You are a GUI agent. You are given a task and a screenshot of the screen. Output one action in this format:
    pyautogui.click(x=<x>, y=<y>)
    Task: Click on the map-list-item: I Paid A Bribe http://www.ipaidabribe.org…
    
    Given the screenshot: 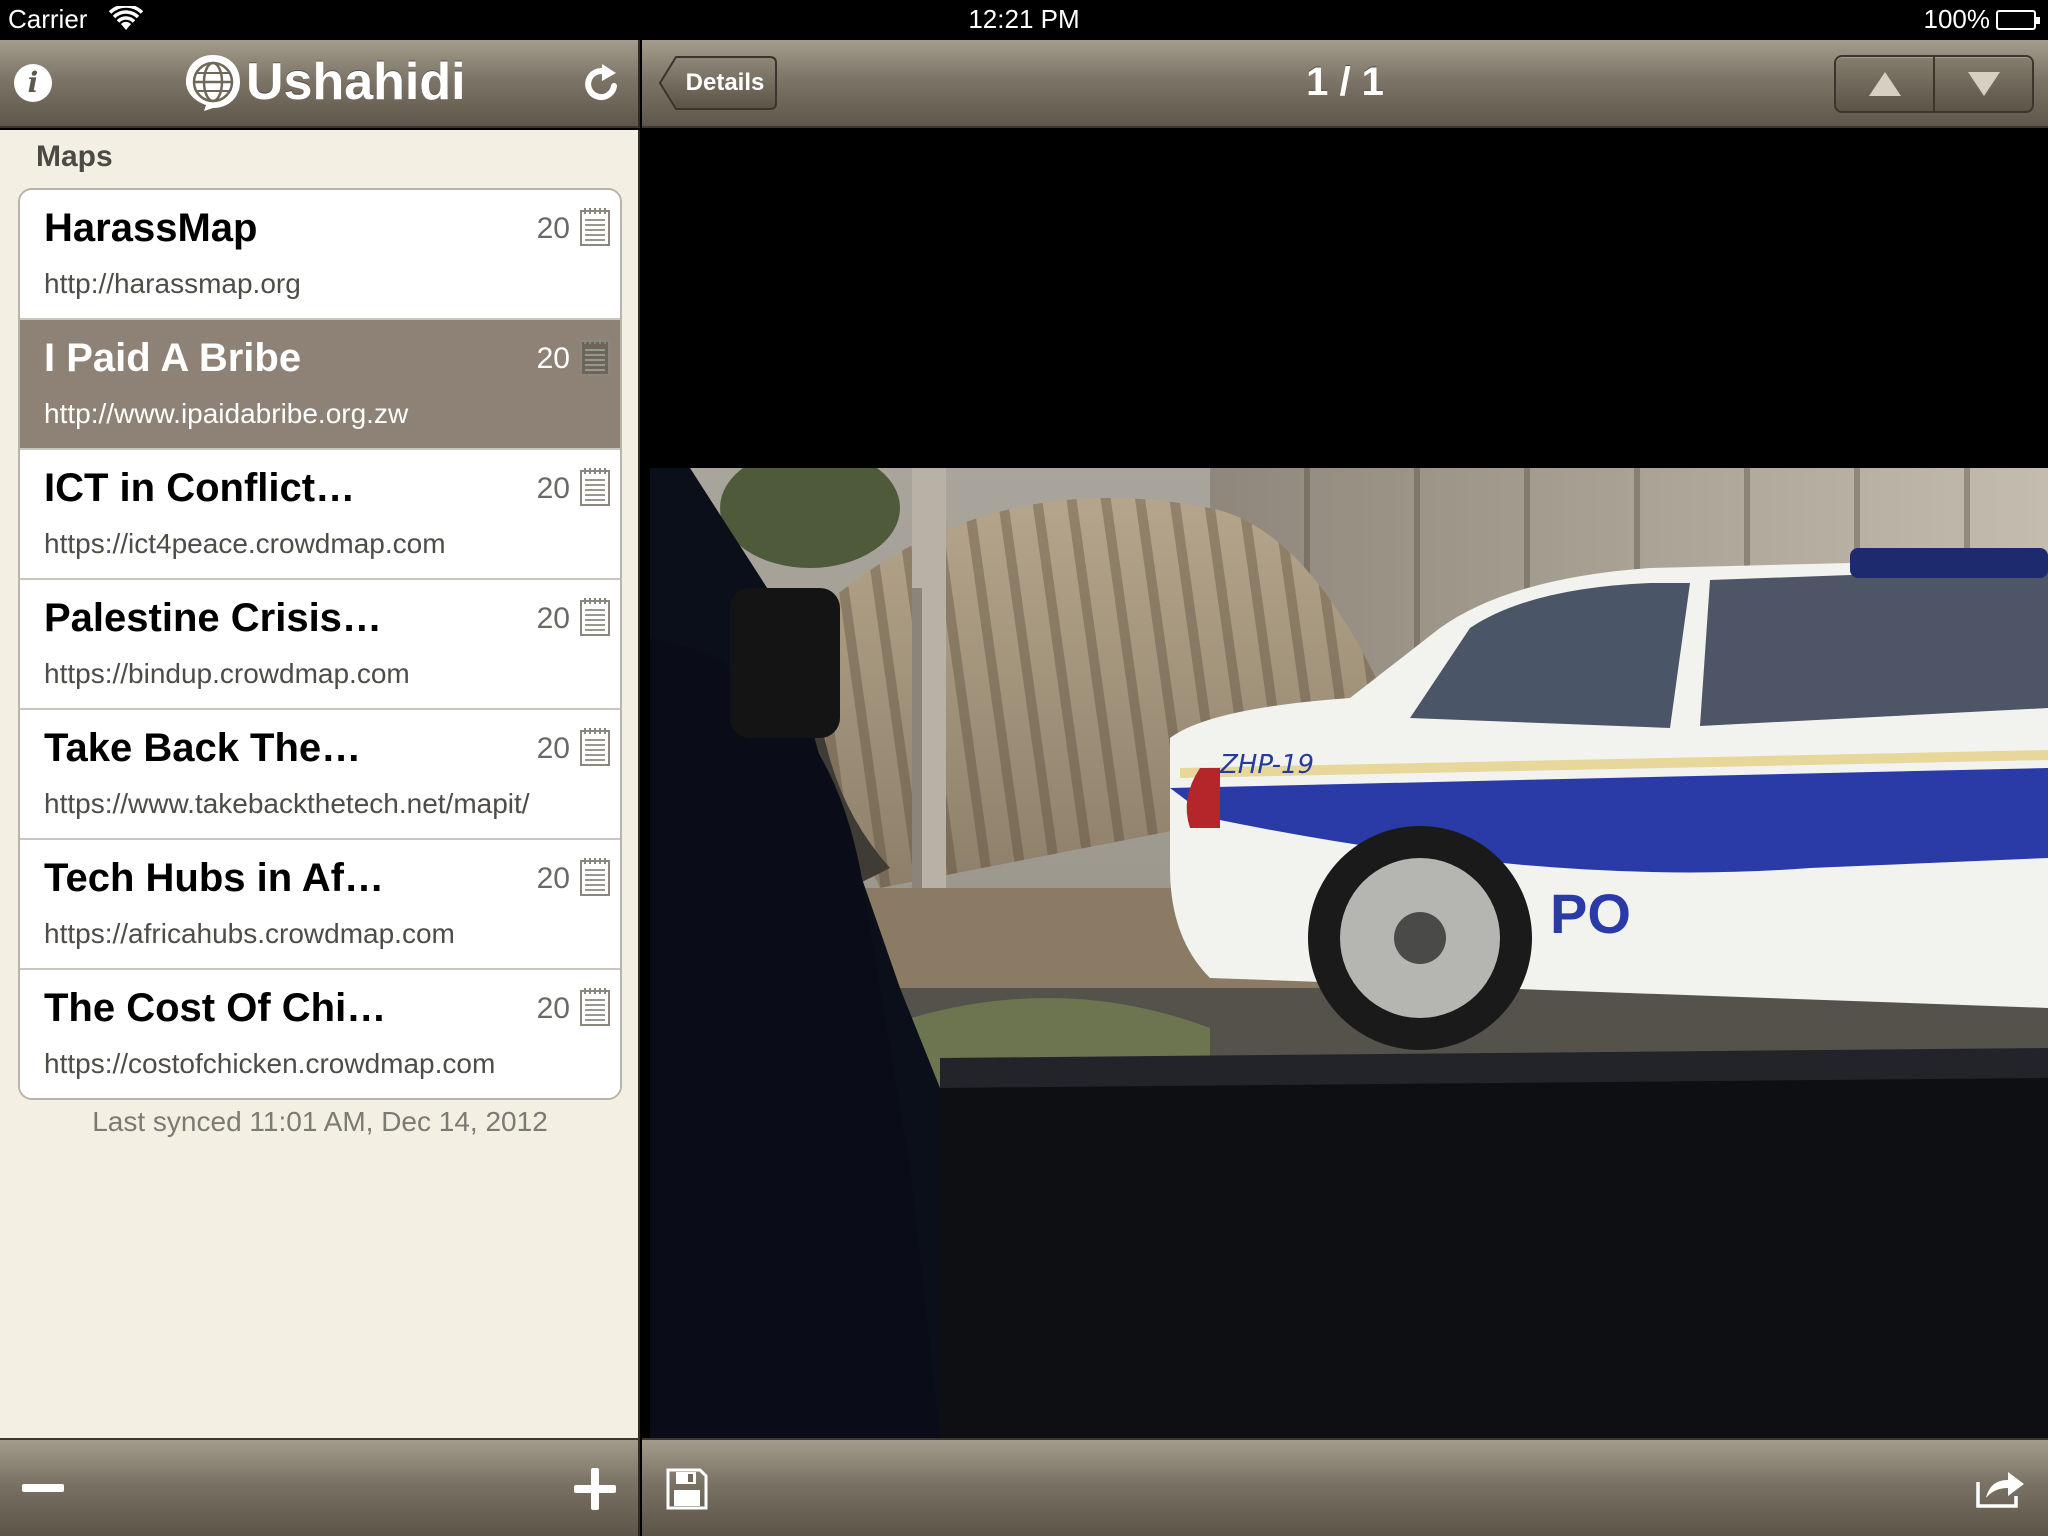 What is the action you would take?
    pyautogui.click(x=320, y=385)
    